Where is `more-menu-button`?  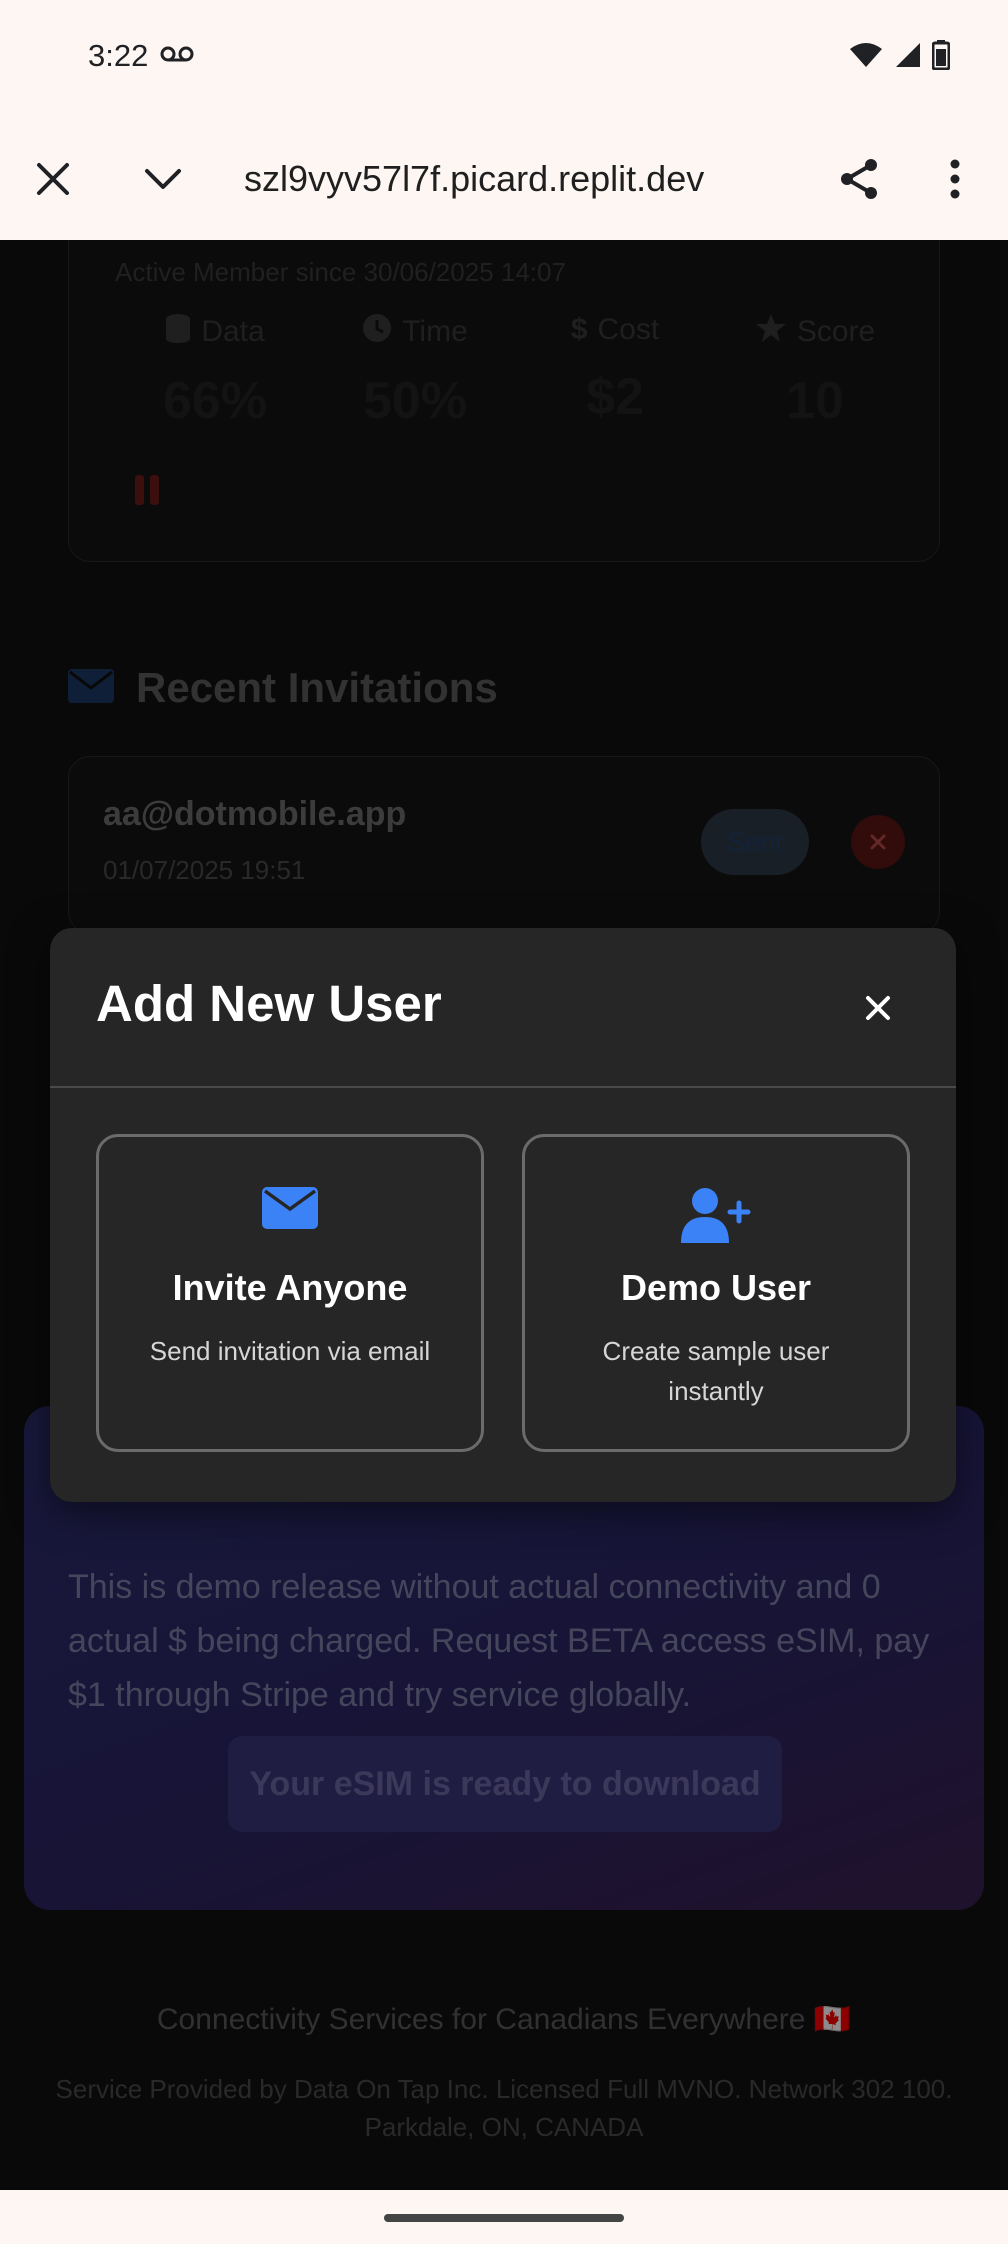 more-menu-button is located at coordinates (955, 179).